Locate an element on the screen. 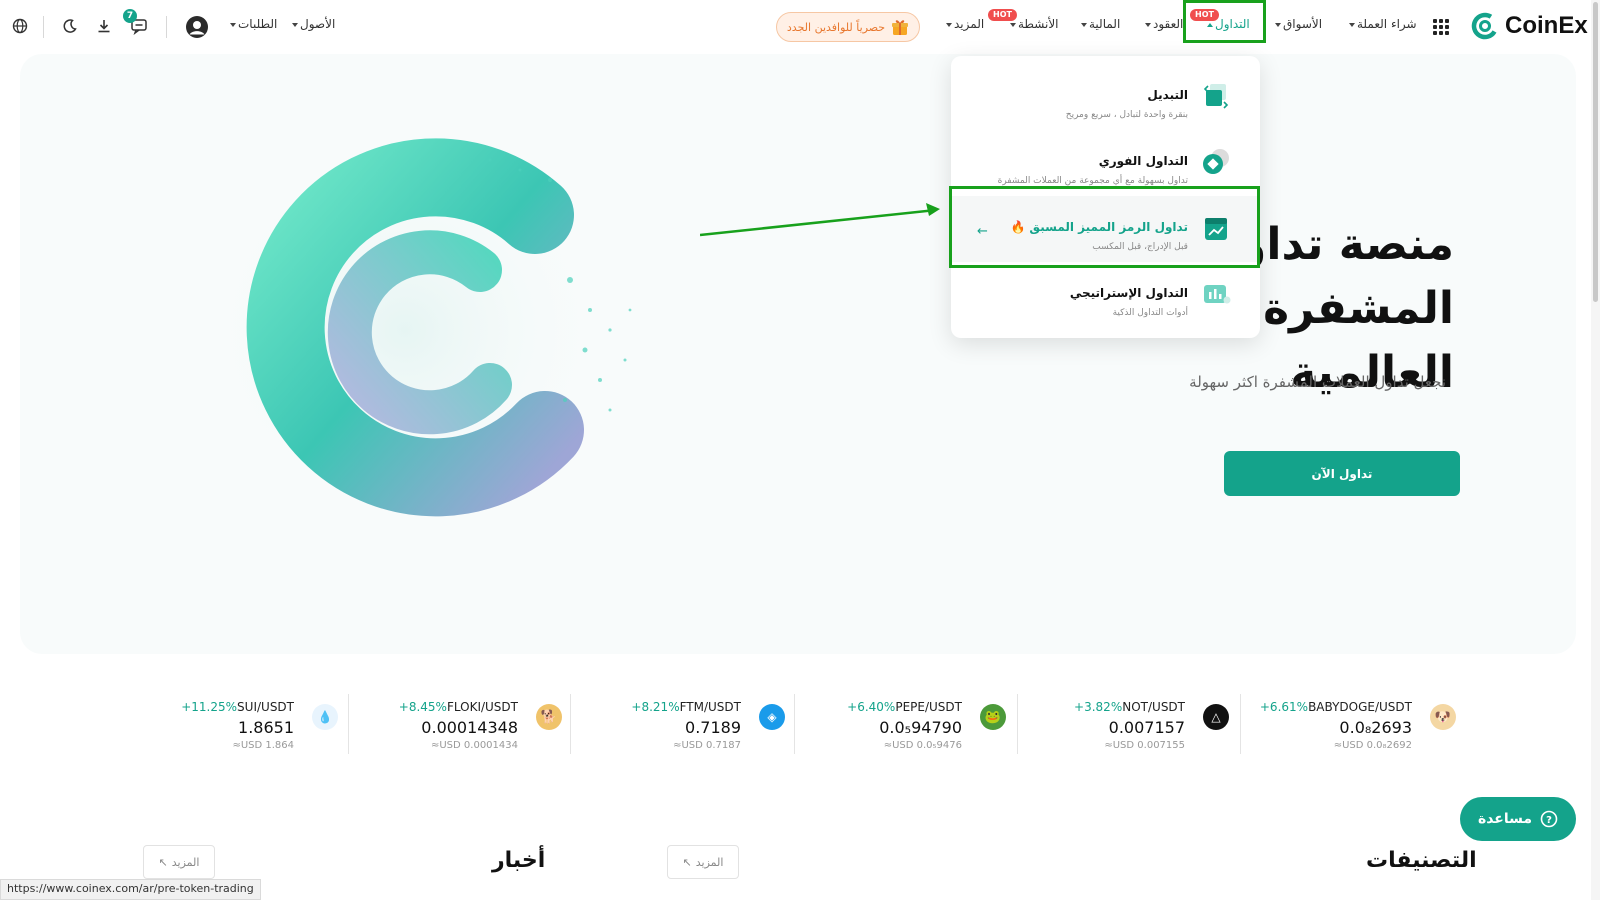 The height and width of the screenshot is (900, 1600). news-more-button: ↖ المزيد is located at coordinates (703, 862).